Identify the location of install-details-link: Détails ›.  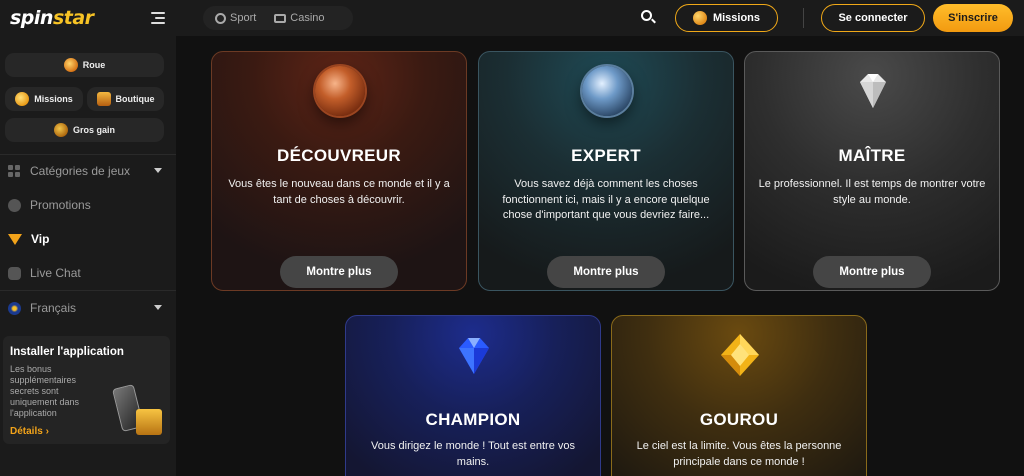
(29, 431).